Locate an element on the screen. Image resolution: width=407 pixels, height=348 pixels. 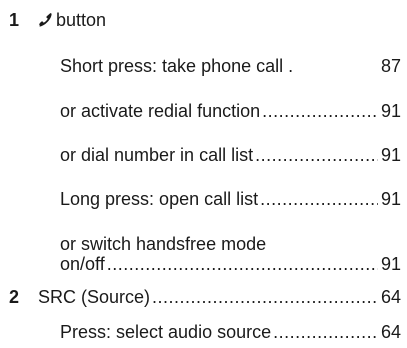
index-line: or dial number in call list 91 is located at coordinates (230, 155).